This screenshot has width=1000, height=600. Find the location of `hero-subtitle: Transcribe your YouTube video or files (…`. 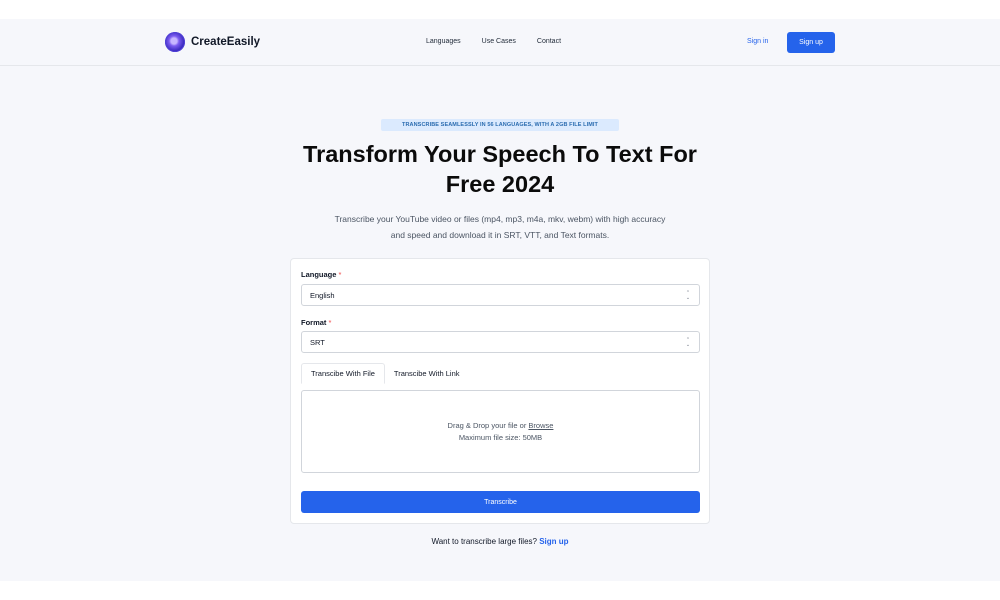

hero-subtitle: Transcribe your YouTube video or files (… is located at coordinates (500, 227).